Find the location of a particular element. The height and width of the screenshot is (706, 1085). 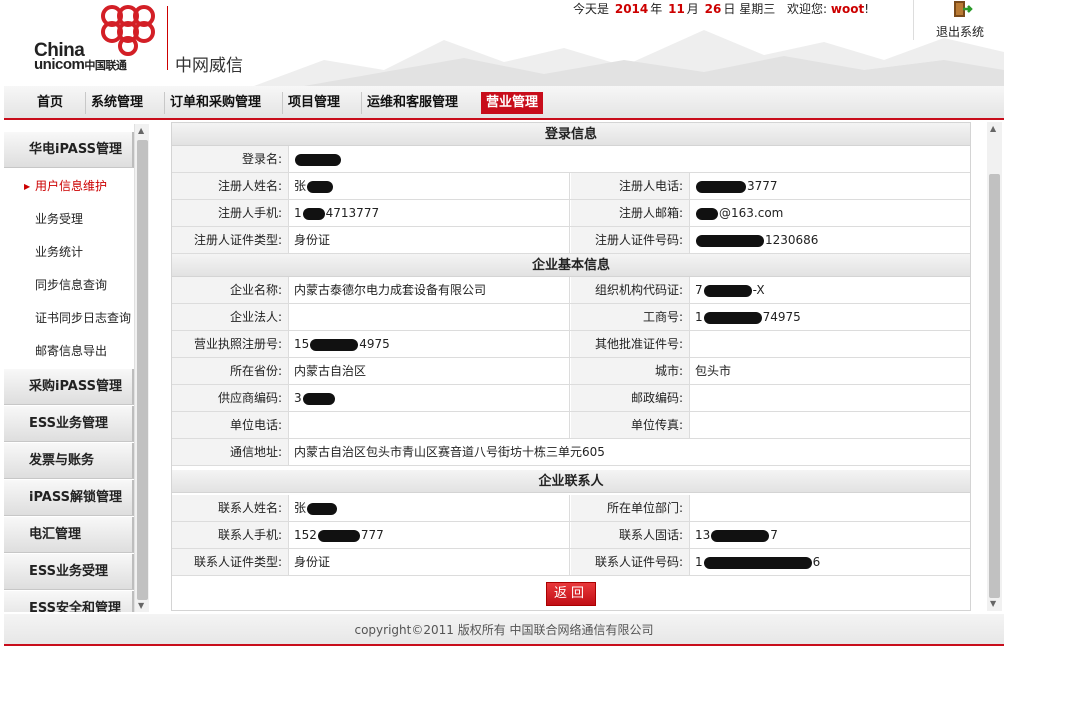

license-no-value: 15 4975 is located at coordinates (430, 344).